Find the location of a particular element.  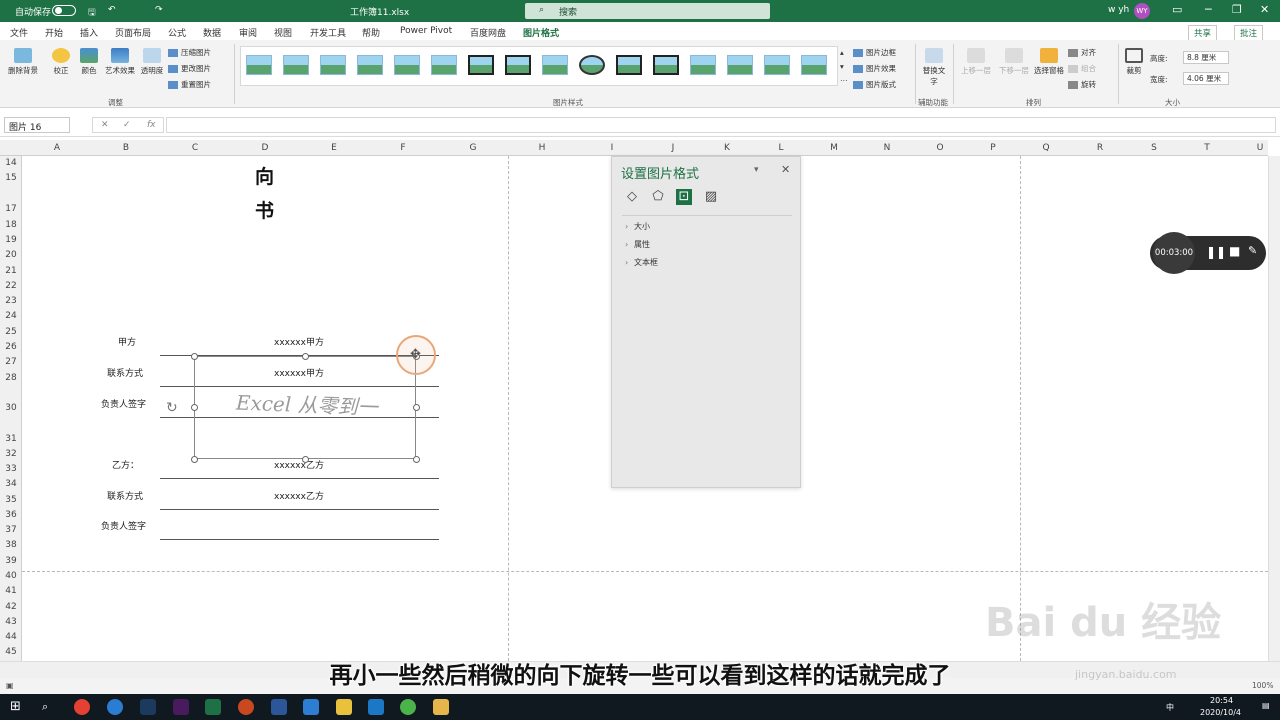

rotation-handle-icon: ↻ is located at coordinates (172, 408).